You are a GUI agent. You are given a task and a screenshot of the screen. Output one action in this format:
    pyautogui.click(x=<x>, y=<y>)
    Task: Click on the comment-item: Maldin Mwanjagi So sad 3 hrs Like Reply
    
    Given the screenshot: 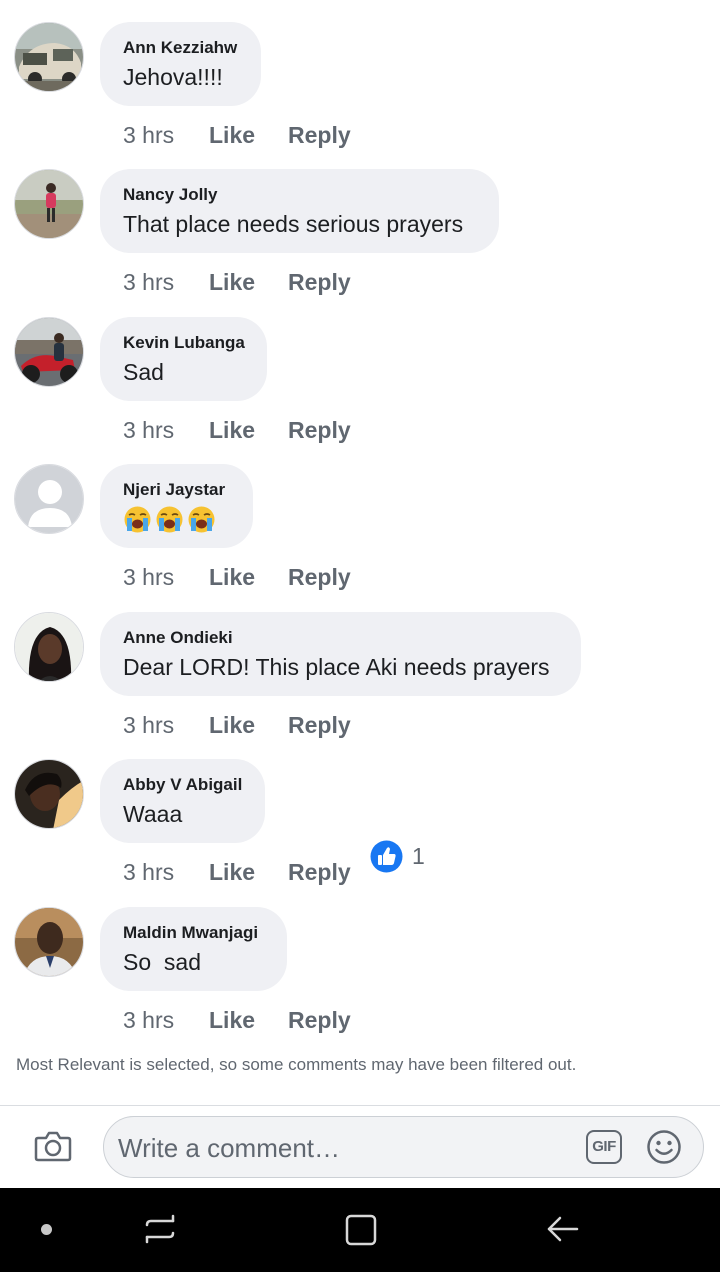 What is the action you would take?
    pyautogui.click(x=360, y=981)
    